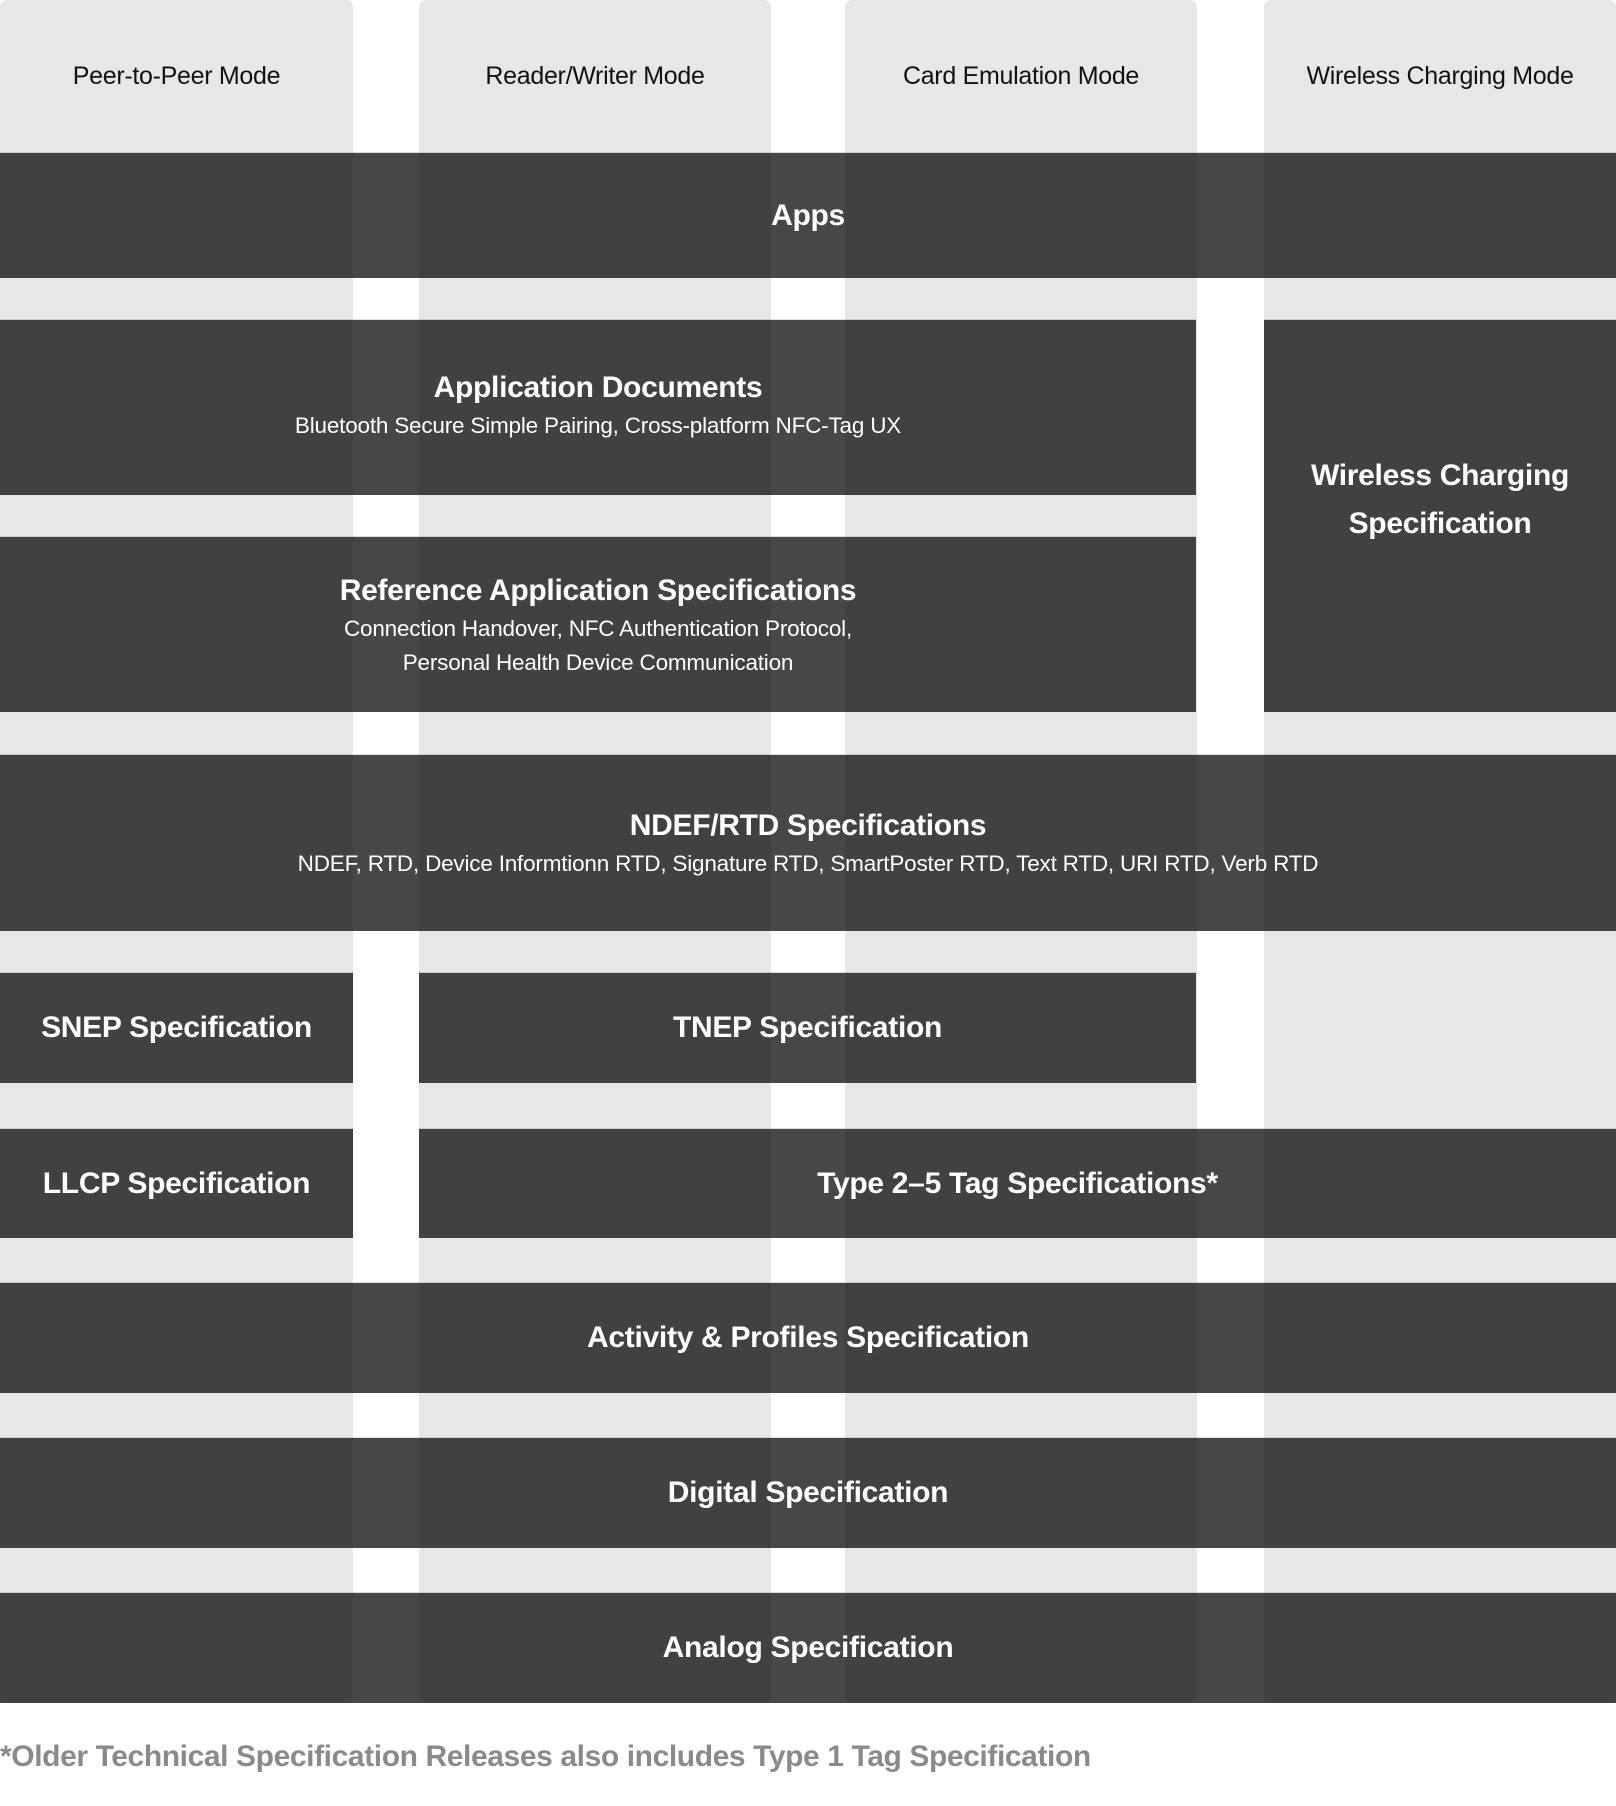  What do you see at coordinates (598, 387) in the screenshot?
I see `layer-title: Application Documents` at bounding box center [598, 387].